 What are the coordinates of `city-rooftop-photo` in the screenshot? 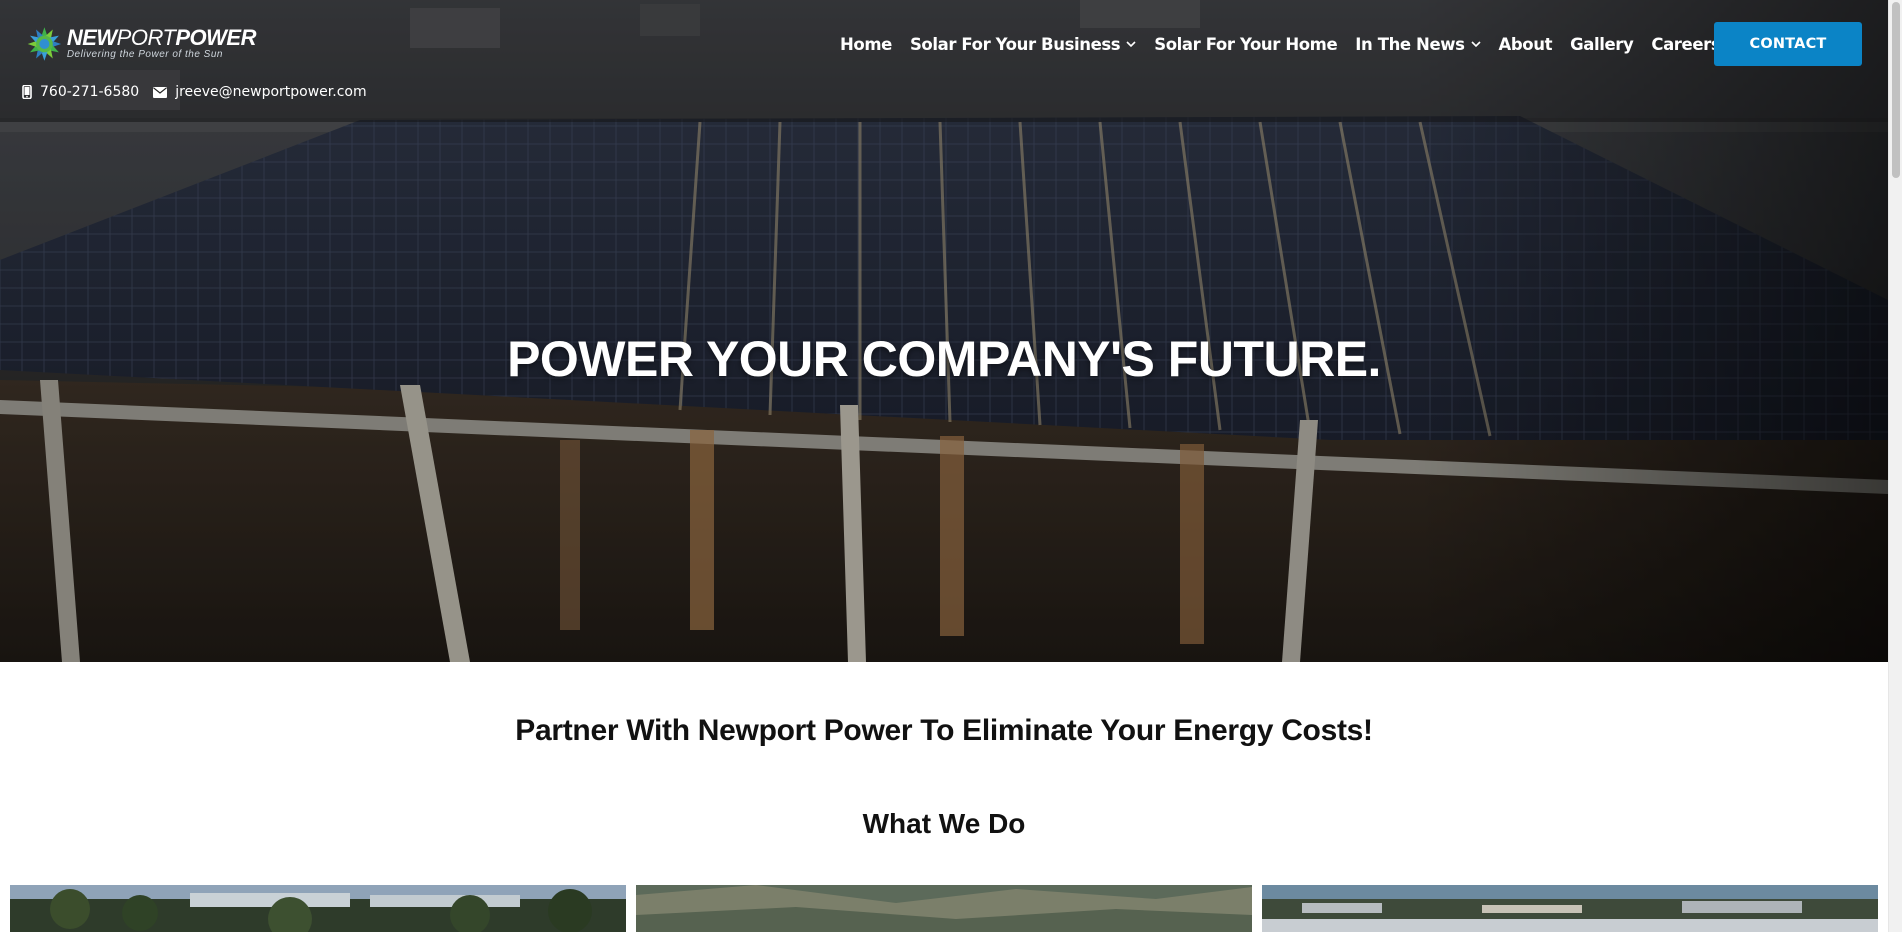 It's located at (1570, 908).